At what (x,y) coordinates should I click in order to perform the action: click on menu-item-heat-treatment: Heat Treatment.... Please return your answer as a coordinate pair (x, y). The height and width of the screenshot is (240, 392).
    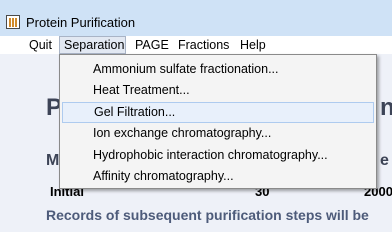
    Looking at the image, I should click on (218, 90).